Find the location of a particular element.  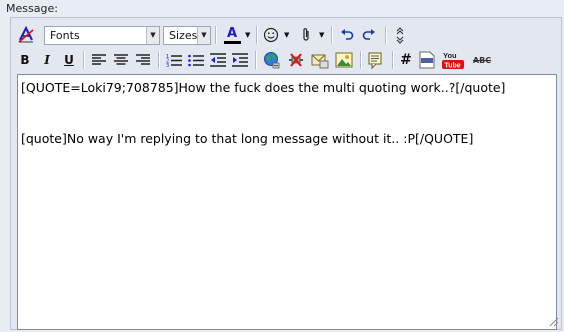

resize-editor-button is located at coordinates (400, 35).